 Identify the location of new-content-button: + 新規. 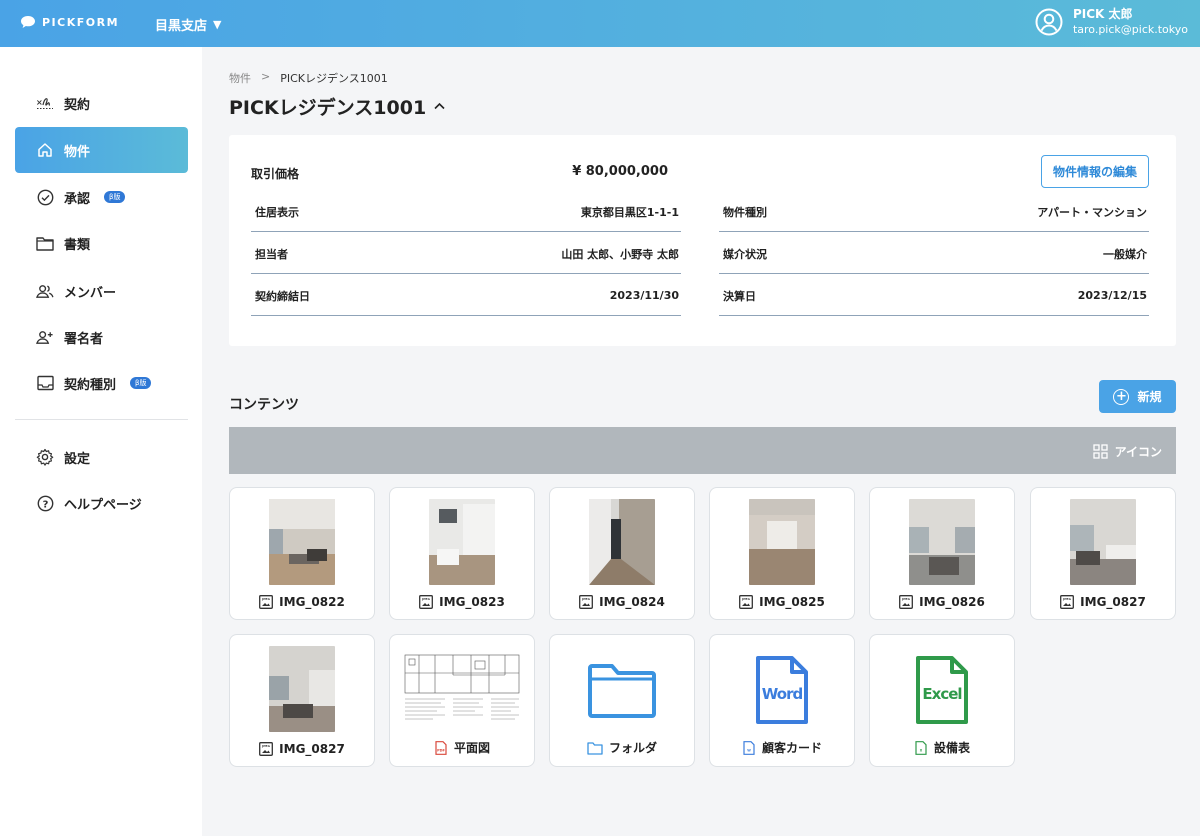
(1137, 396).